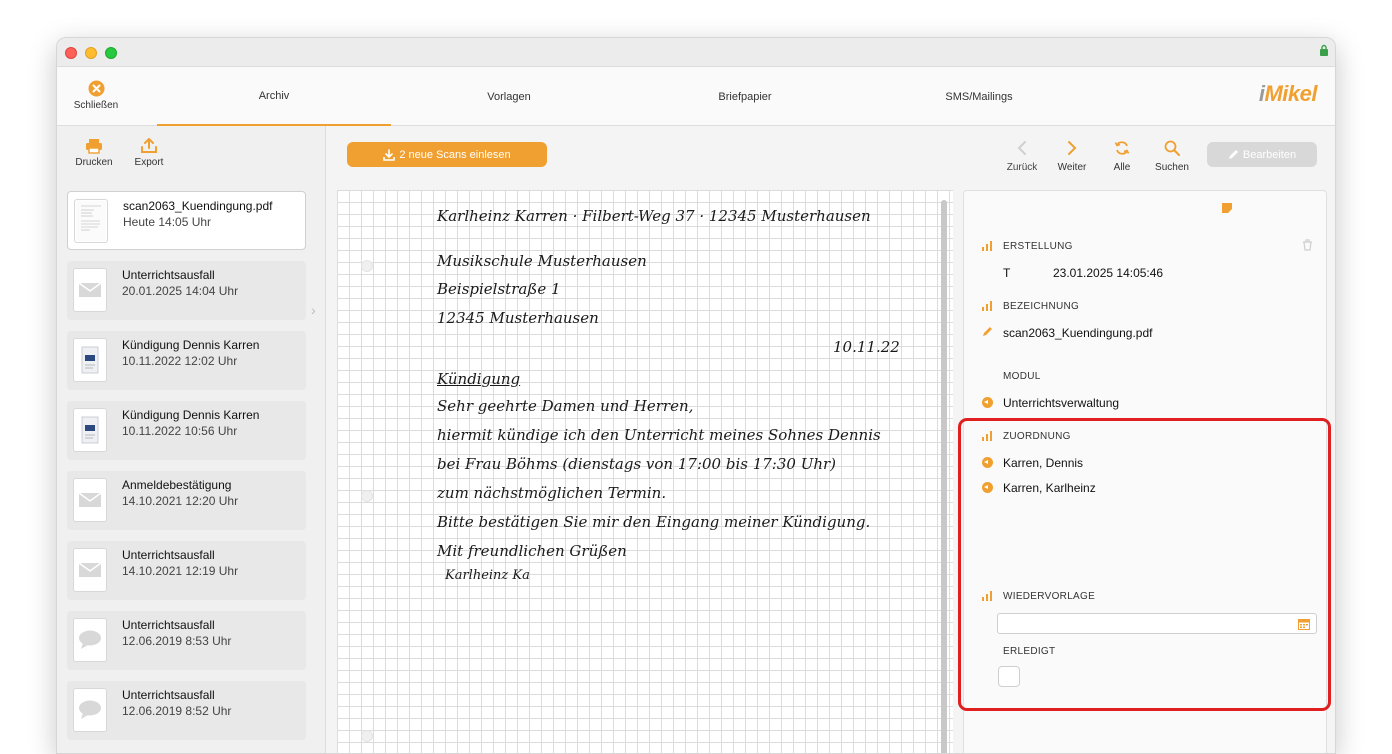 The image size is (1392, 754). I want to click on modul-value: Unterrichtsverwaltung, so click(1061, 403).